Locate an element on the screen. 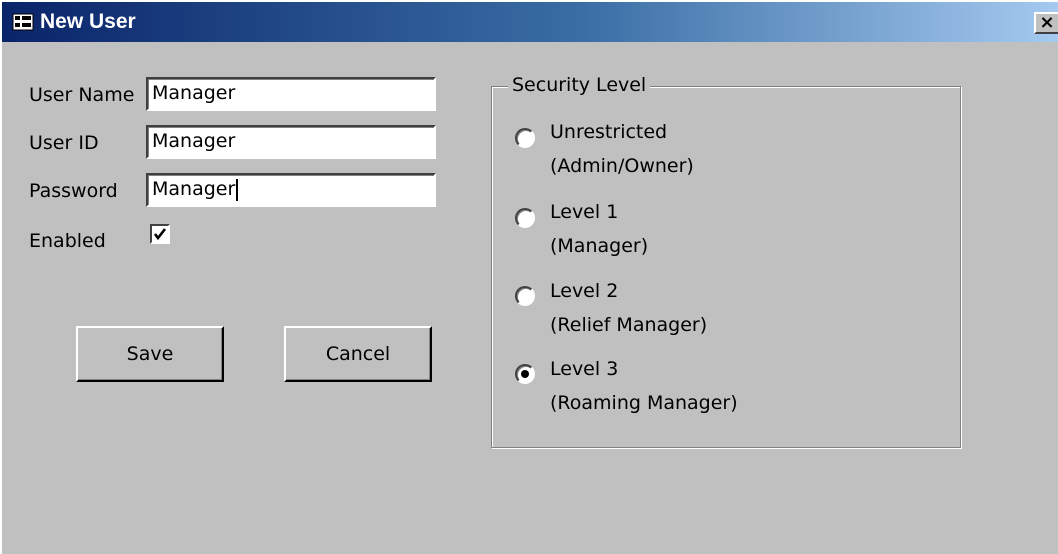  password-value: Manager is located at coordinates (194, 189).